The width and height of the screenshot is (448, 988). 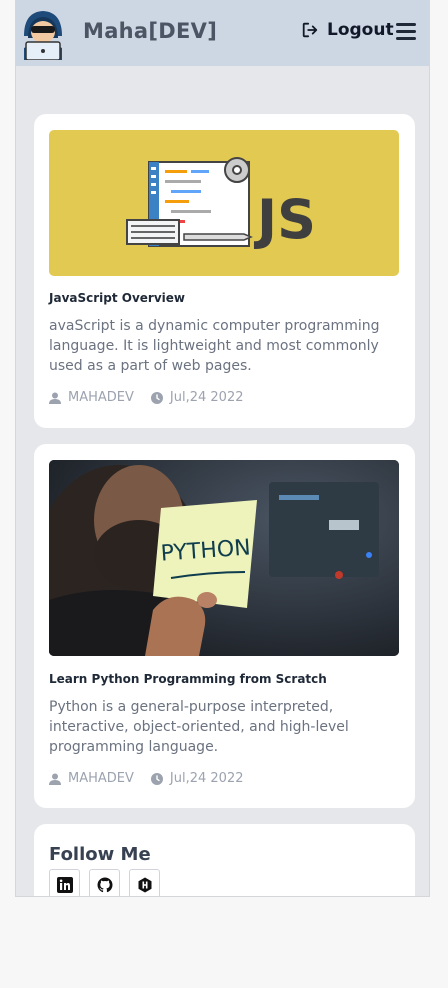 I want to click on github-link, so click(x=104, y=882).